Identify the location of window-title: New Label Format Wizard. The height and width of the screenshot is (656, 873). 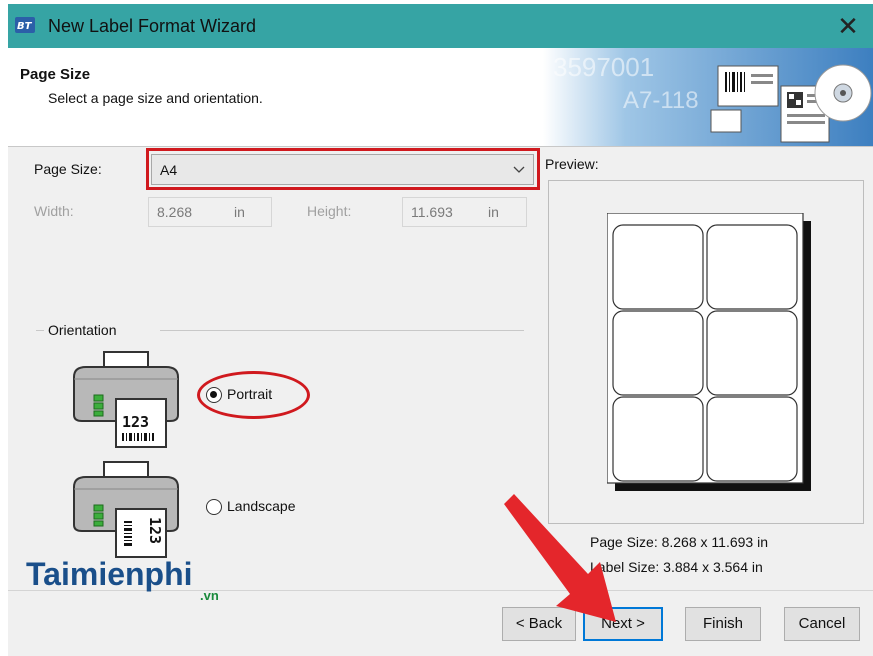
(152, 26).